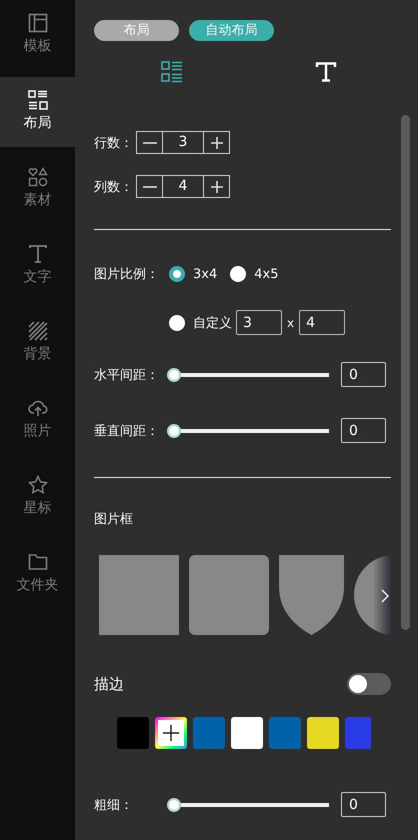 The width and height of the screenshot is (418, 840). I want to click on height-input: 4, so click(322, 322).